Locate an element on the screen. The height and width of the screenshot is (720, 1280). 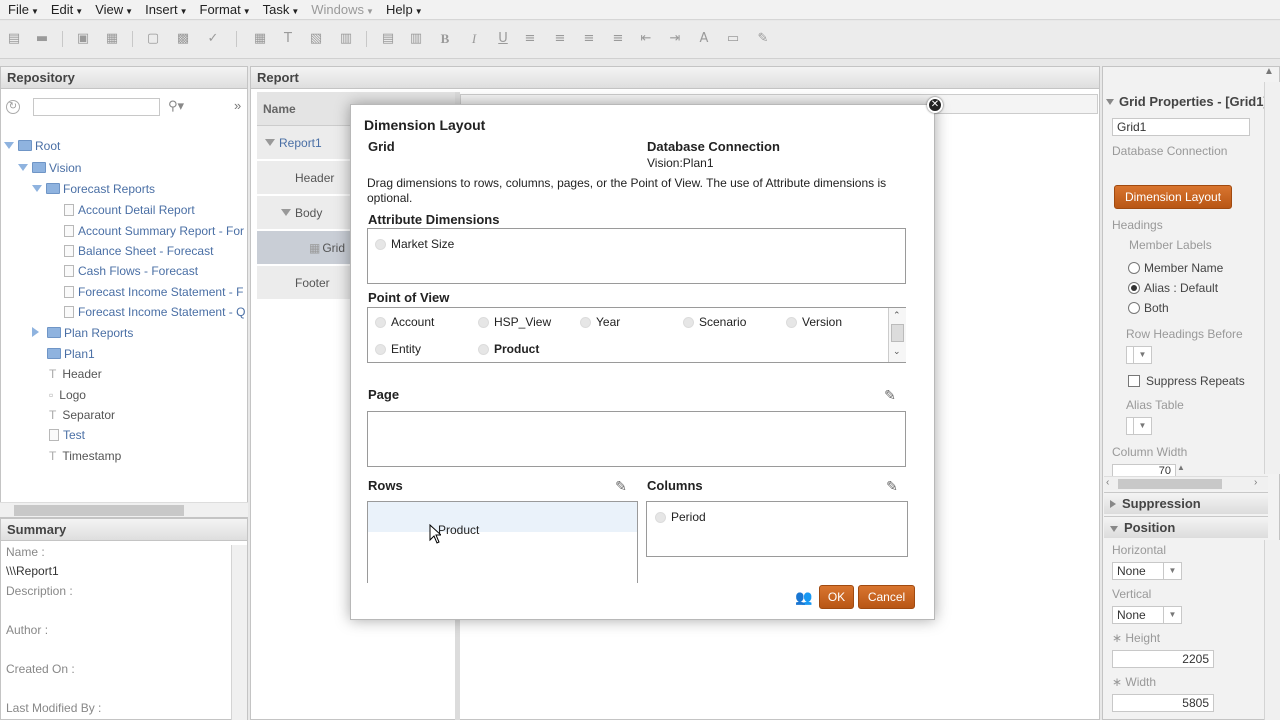
menu-view: View ▼ is located at coordinates (114, 9).